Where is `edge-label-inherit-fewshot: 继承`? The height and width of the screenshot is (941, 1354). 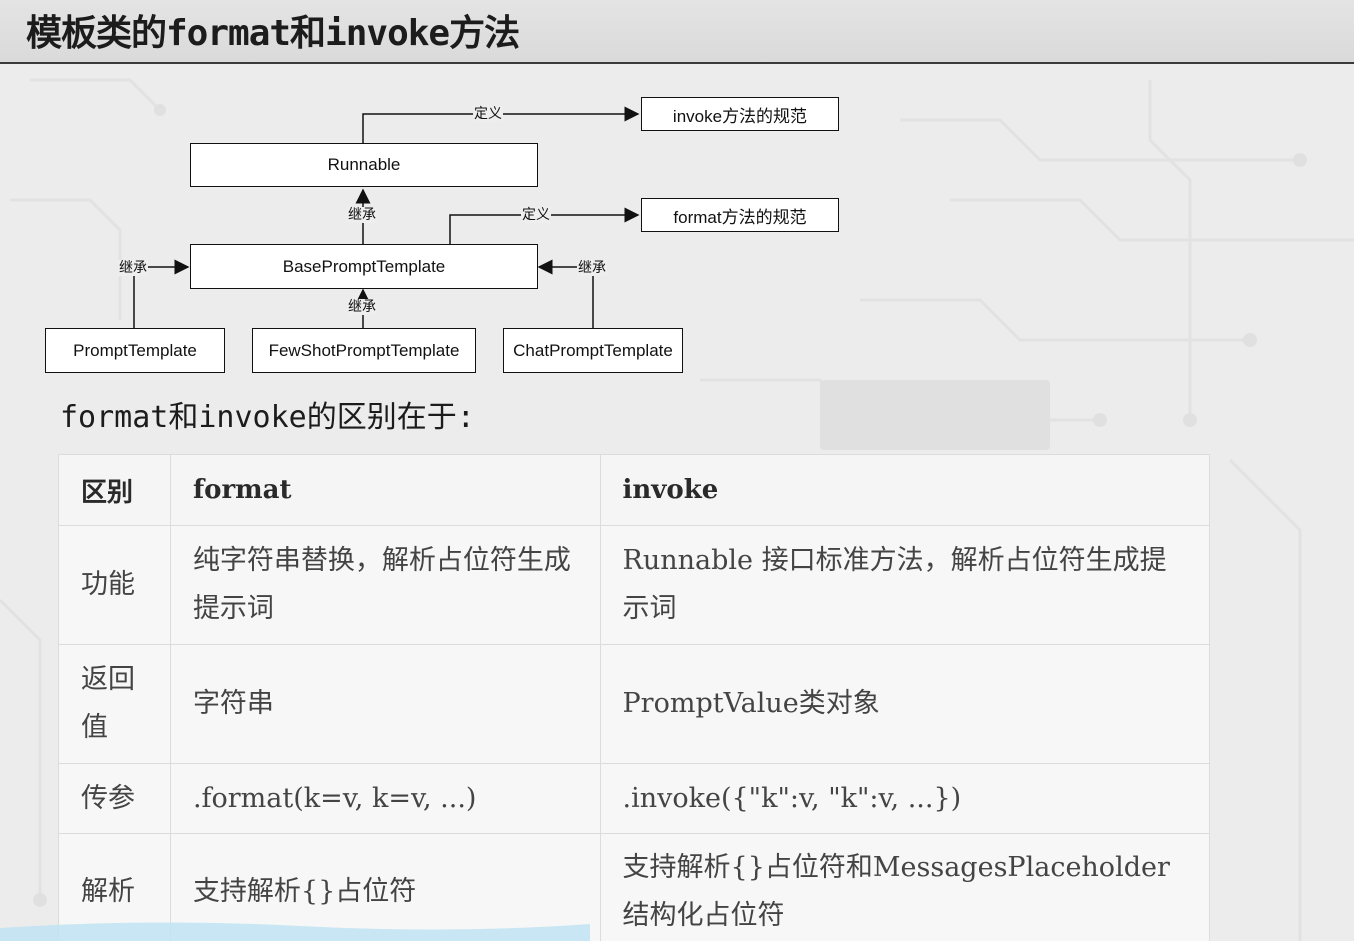
edge-label-inherit-fewshot: 继承 is located at coordinates (362, 307).